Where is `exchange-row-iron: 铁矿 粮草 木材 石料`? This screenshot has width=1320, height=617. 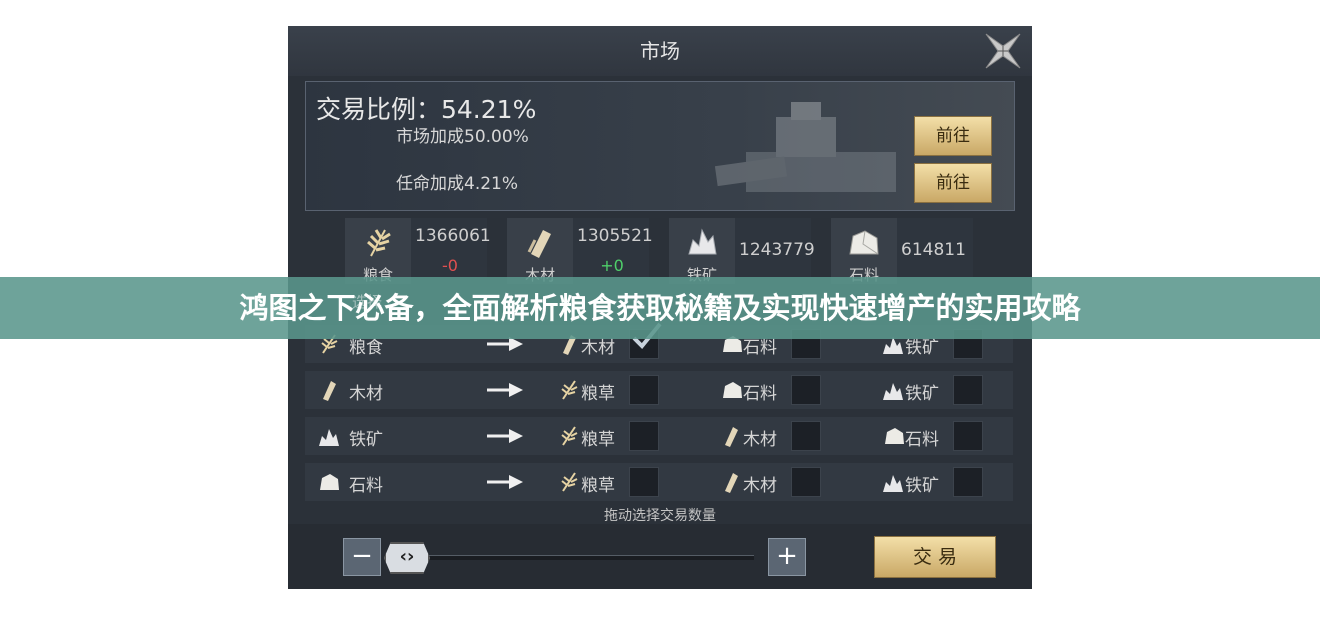
exchange-row-iron: 铁矿 粮草 木材 石料 is located at coordinates (659, 436).